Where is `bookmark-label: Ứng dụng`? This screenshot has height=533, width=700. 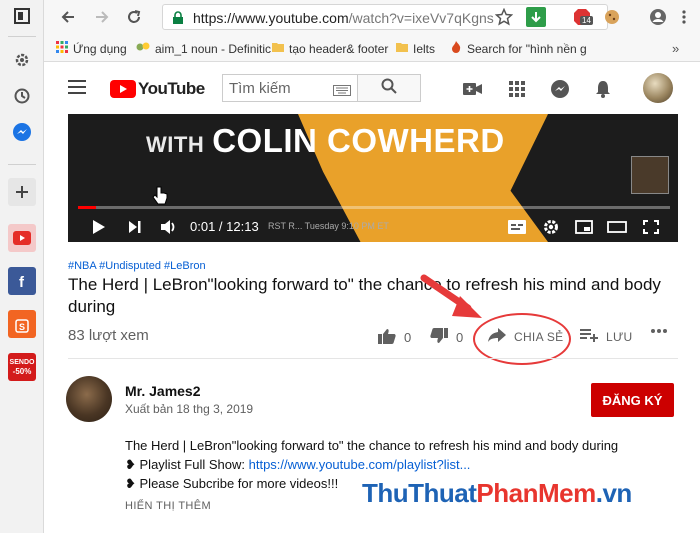
bookmark-label: Ứng dụng is located at coordinates (100, 48).